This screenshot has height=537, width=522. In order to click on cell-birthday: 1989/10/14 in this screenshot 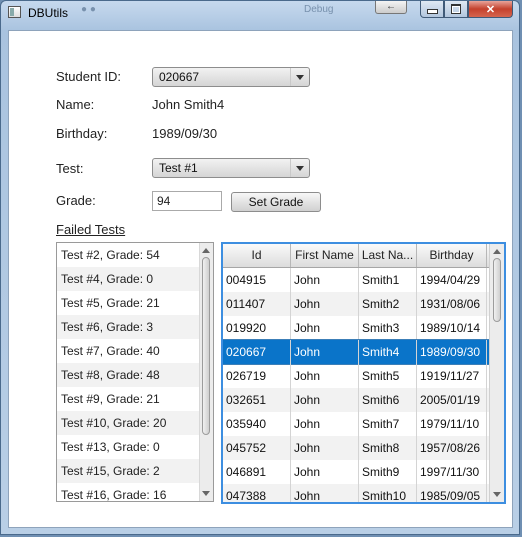, I will do `click(452, 328)`.